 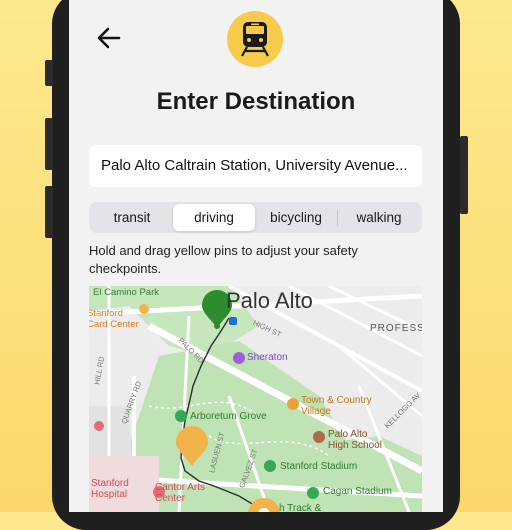 What do you see at coordinates (293, 404) in the screenshot?
I see `shopping-poi-icon` at bounding box center [293, 404].